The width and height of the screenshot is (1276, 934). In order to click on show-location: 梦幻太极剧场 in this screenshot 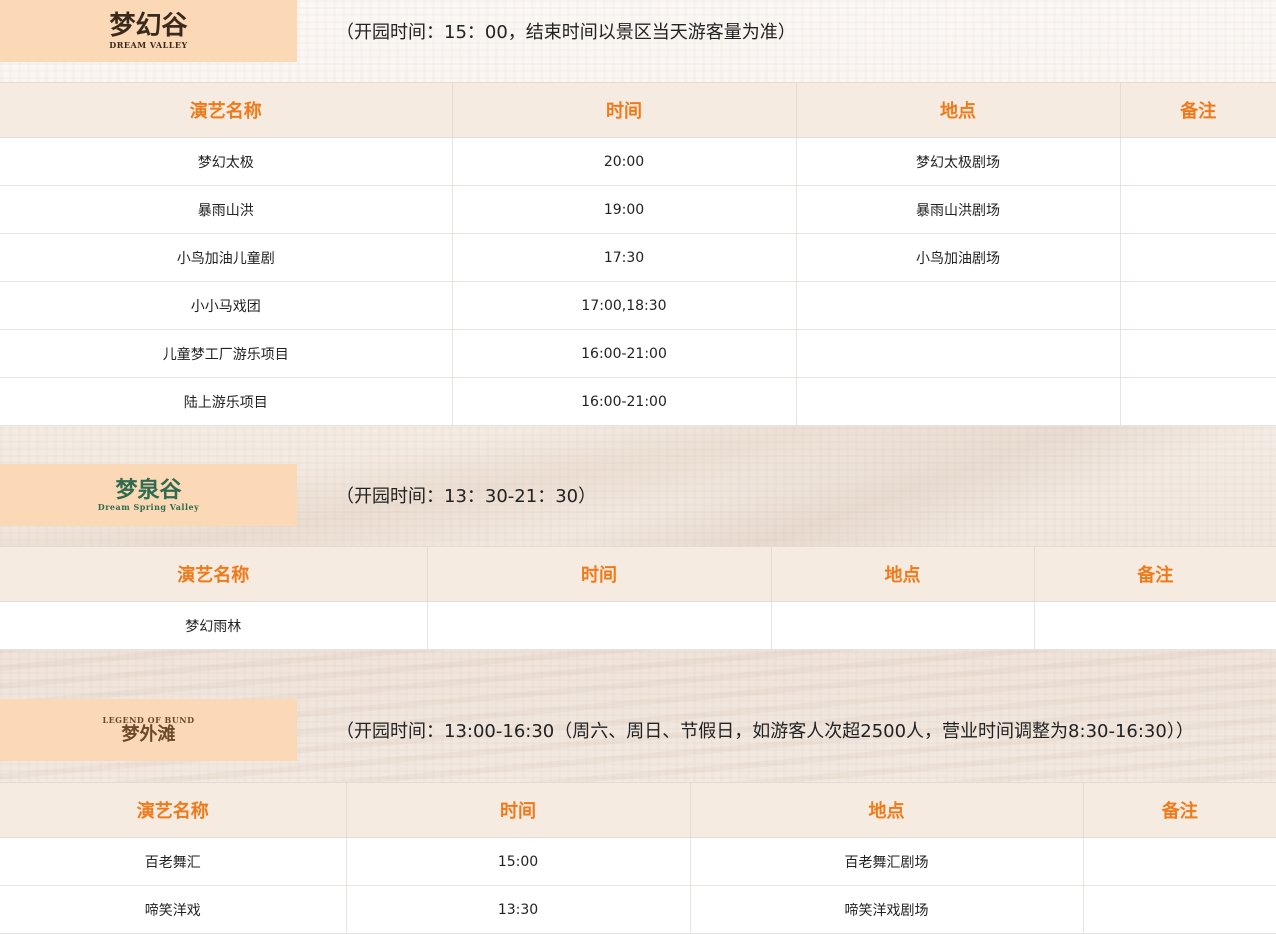, I will do `click(958, 161)`.